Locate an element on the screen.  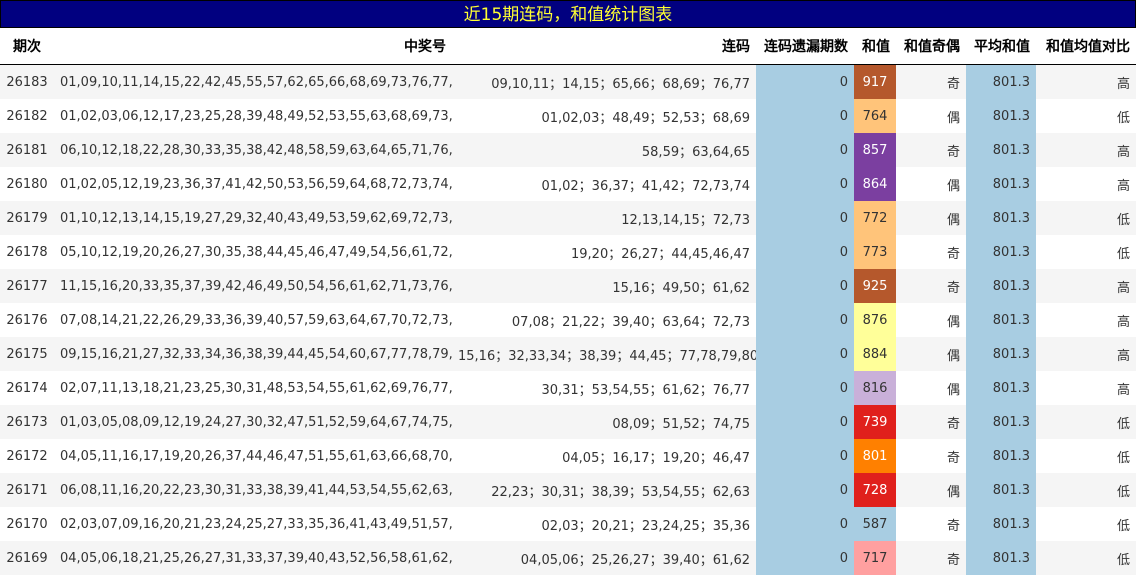
cell-consecutive: 02,03；20,21；23,24,25；35,36 is located at coordinates (604, 524).